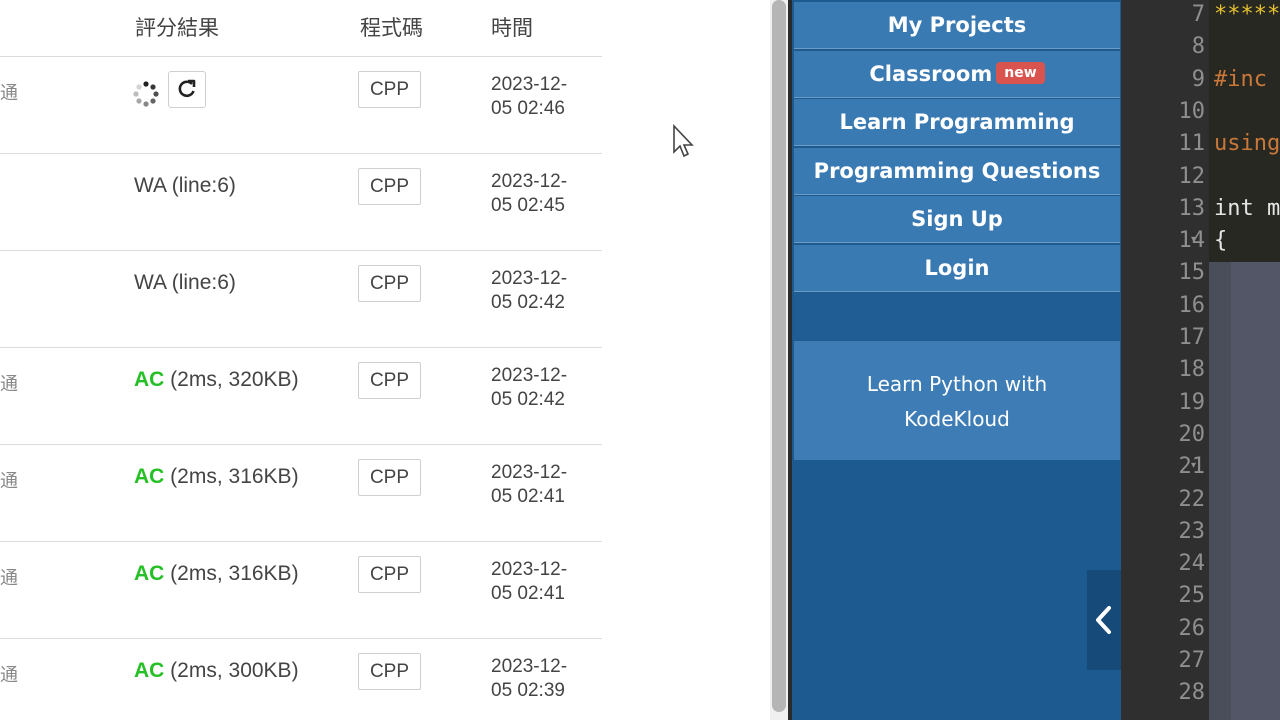 This screenshot has width=1280, height=720. I want to click on submission-row: 通 AC (2ms, 320KB) CPP 2023-12- 05 02:42, so click(301, 396).